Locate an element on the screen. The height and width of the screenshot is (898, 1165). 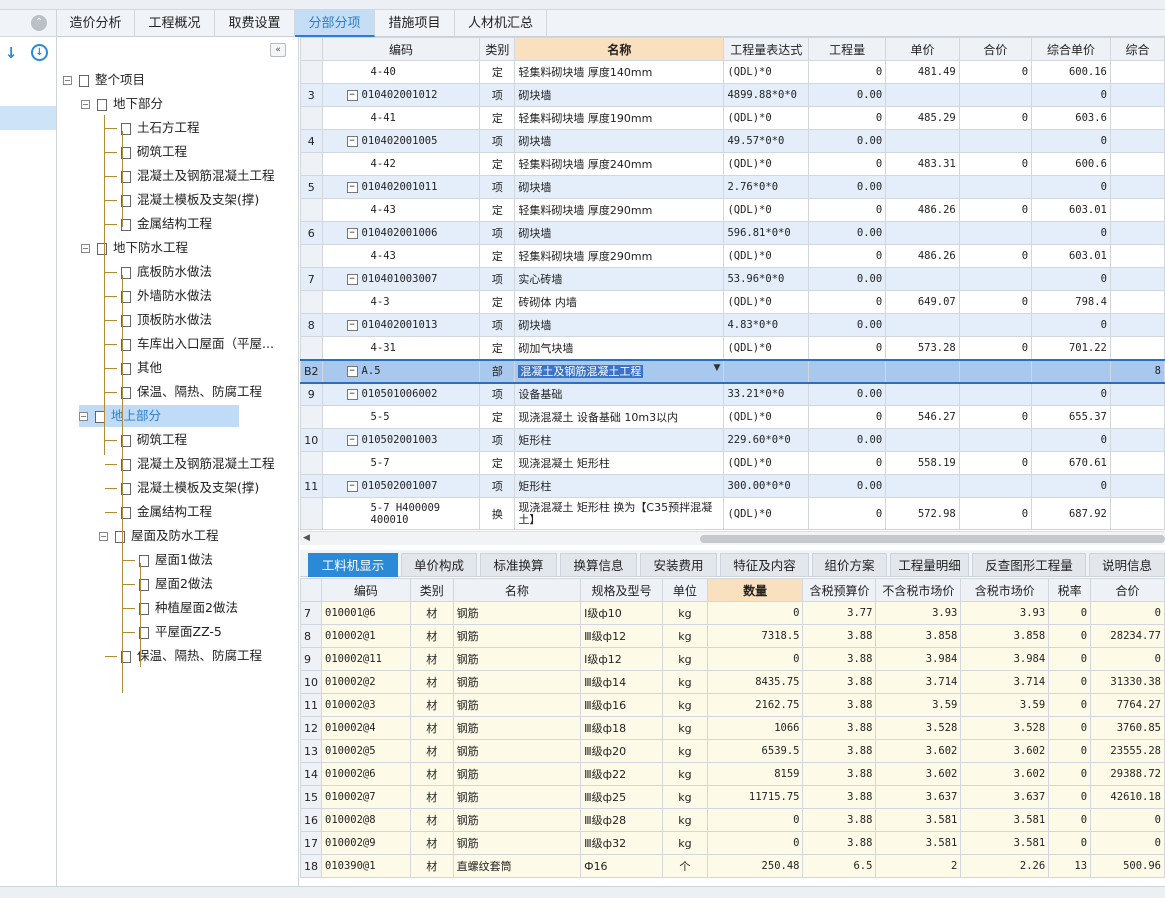
tab-1: 工程概况 is located at coordinates (175, 23).